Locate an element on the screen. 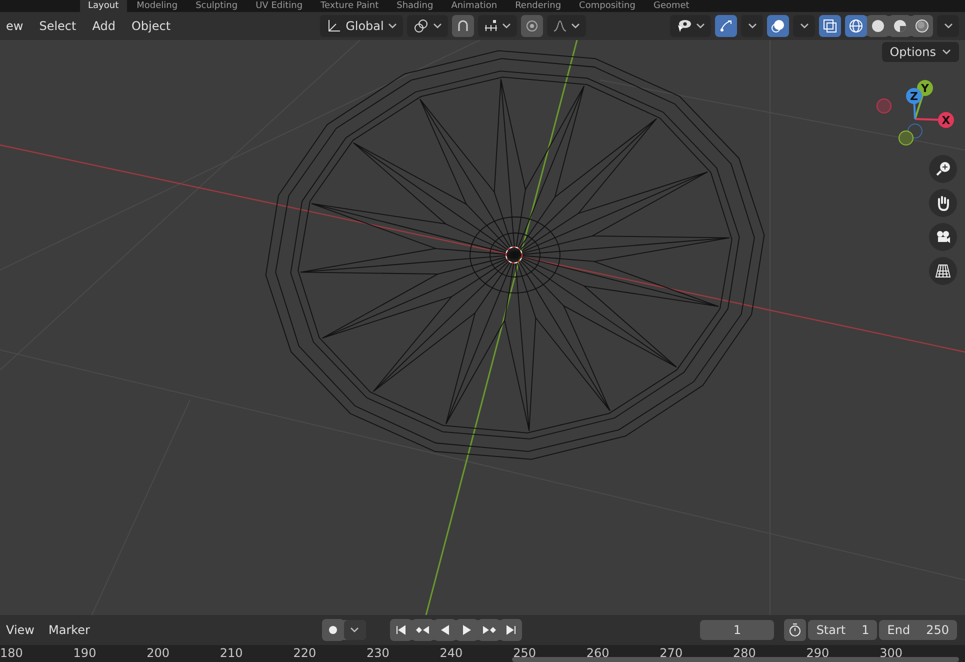 This screenshot has width=965, height=662. frame-number: 240 is located at coordinates (452, 653).